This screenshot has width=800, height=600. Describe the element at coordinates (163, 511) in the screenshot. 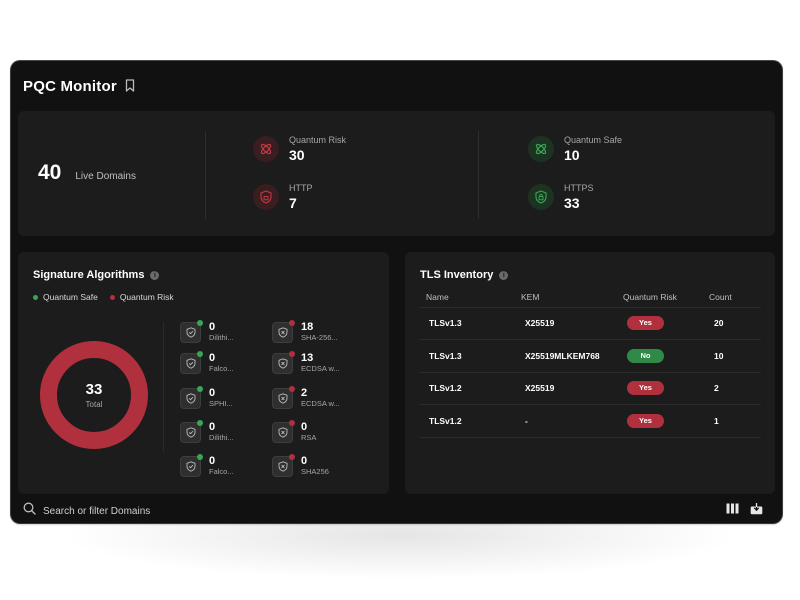

I see `search-input` at that location.